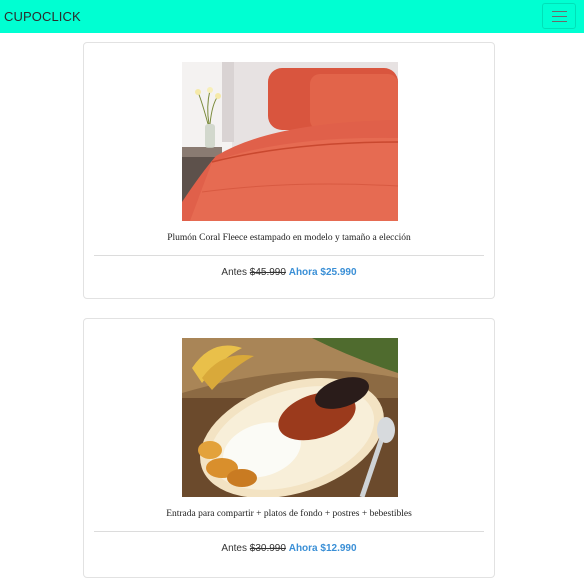  I want to click on old-price: $45.990, so click(267, 272).